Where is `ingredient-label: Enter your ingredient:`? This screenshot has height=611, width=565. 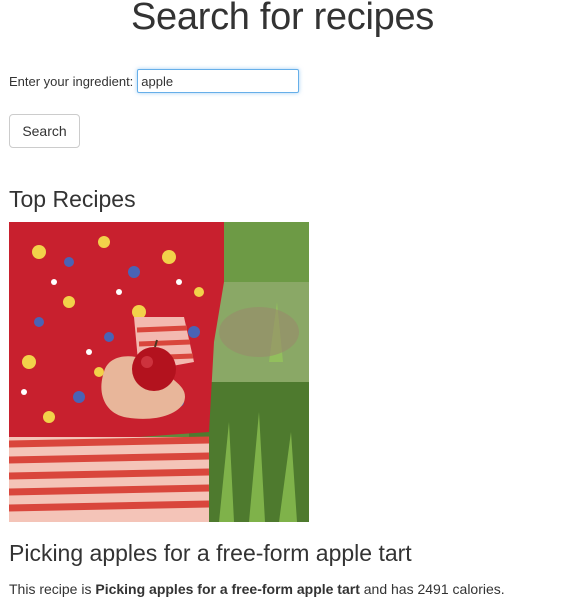
ingredient-label: Enter your ingredient: is located at coordinates (71, 81).